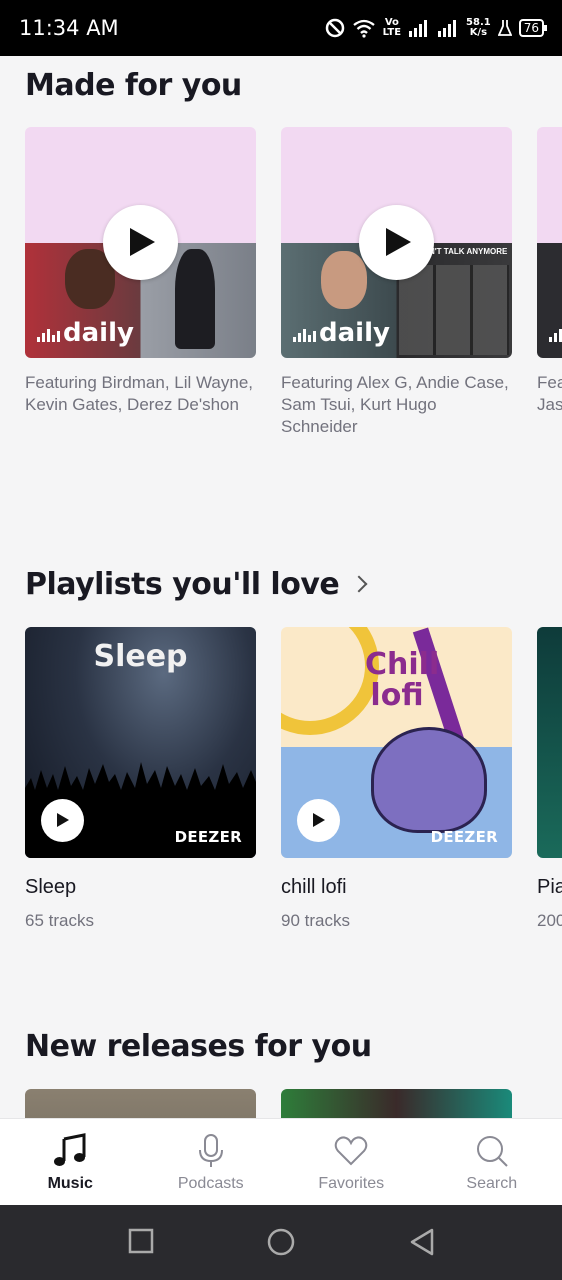  Describe the element at coordinates (351, 1151) in the screenshot. I see `heart-icon` at that location.